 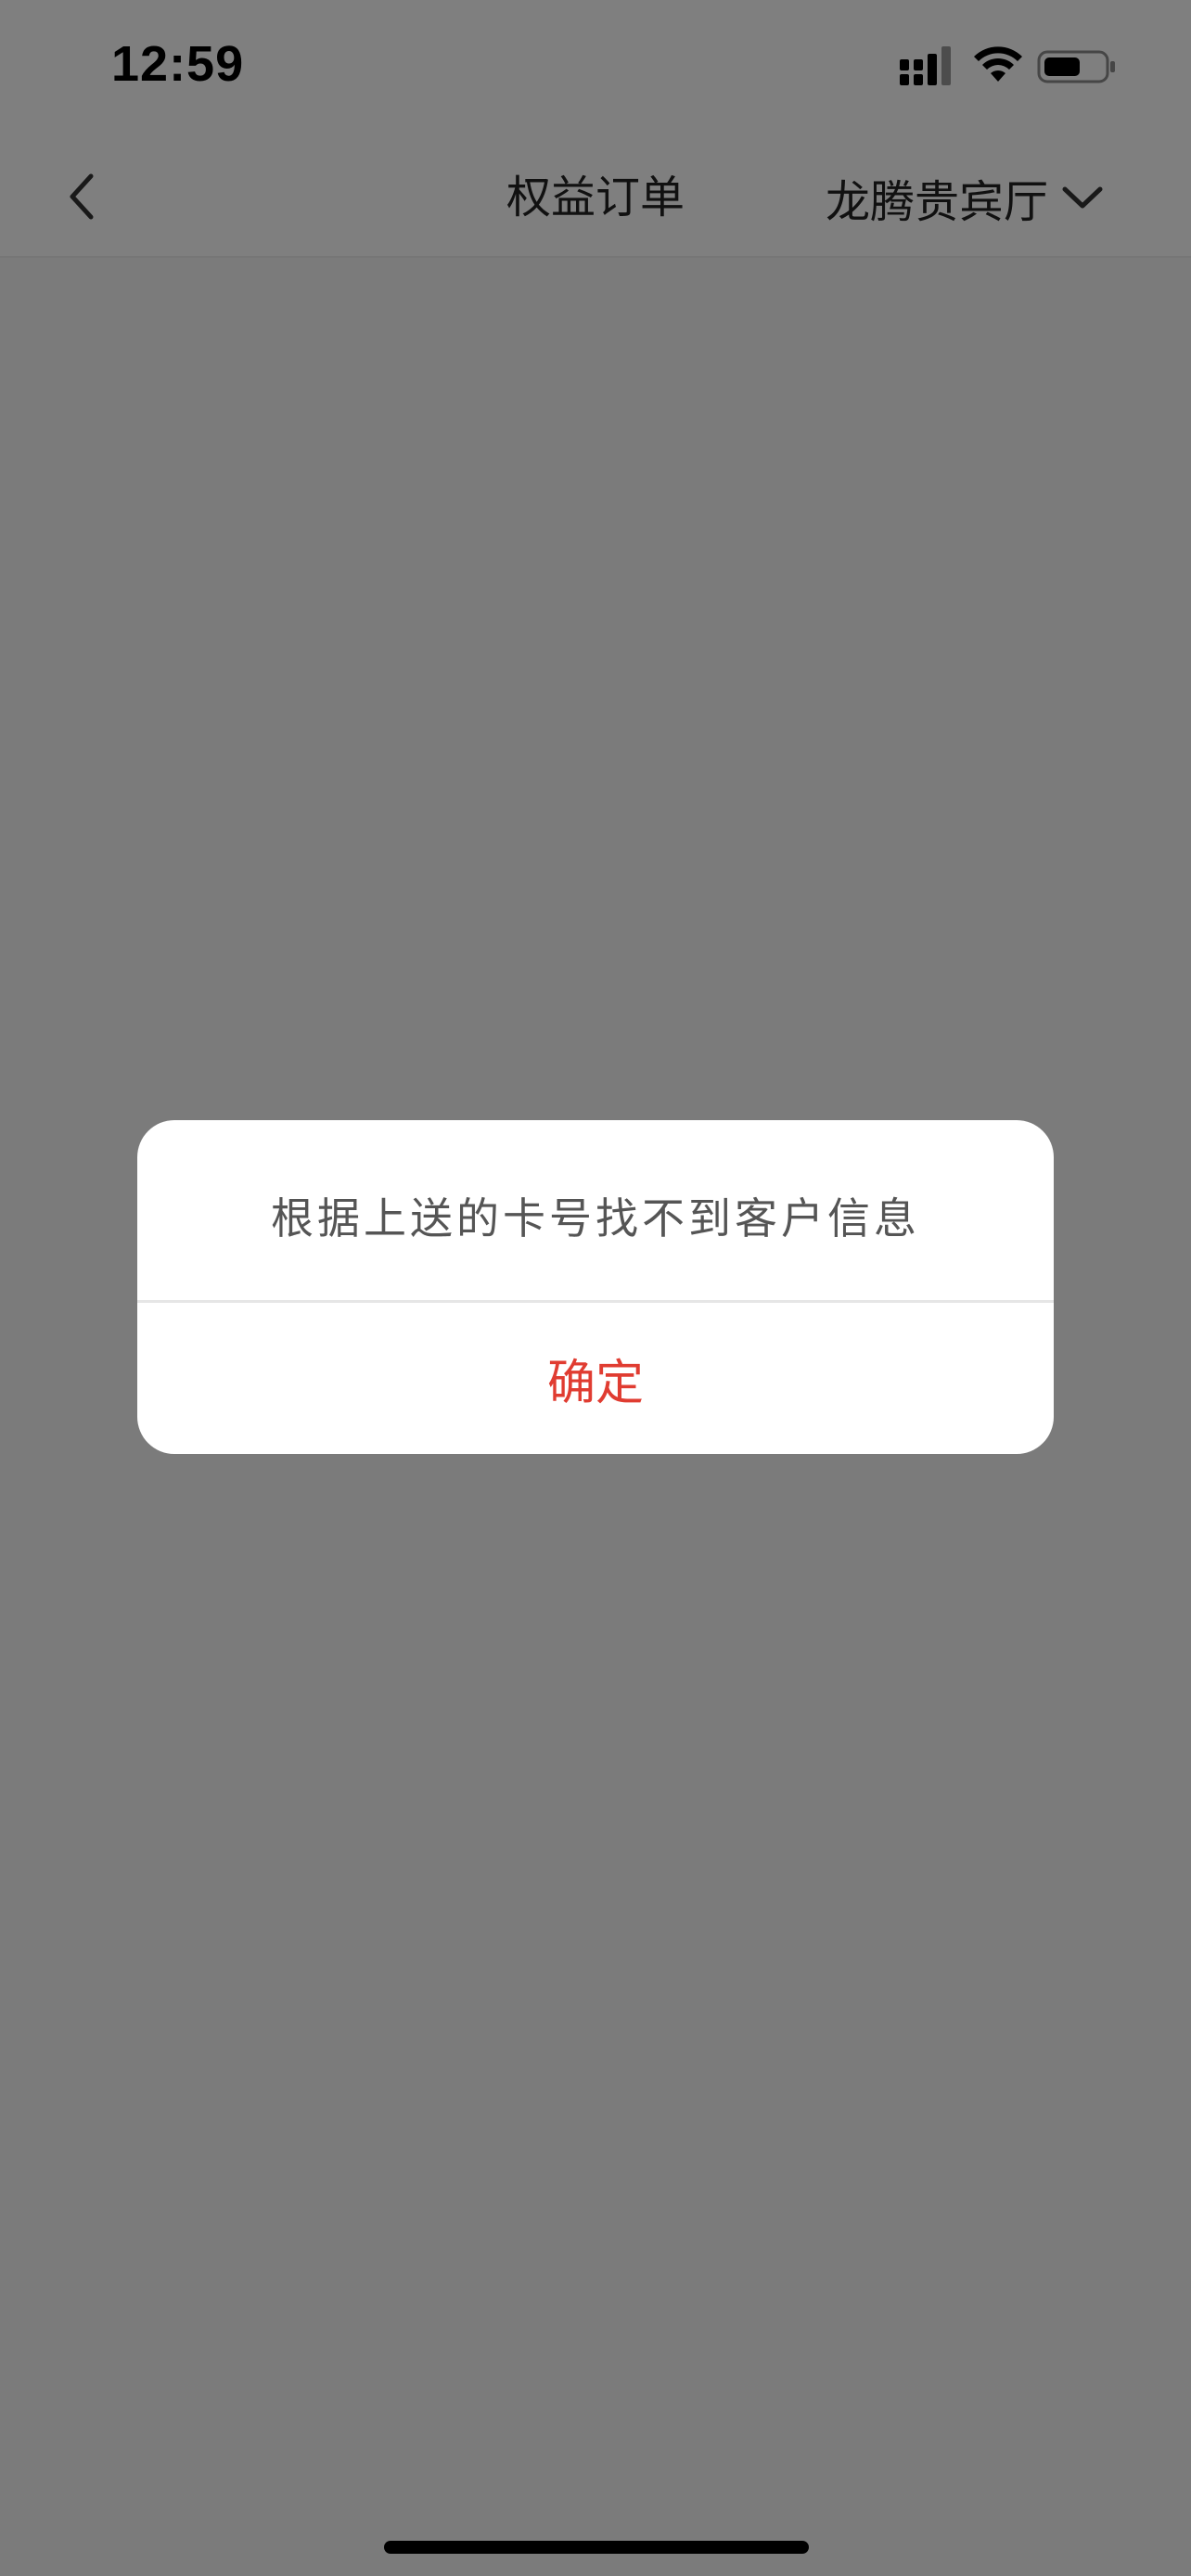 I want to click on confirm-button: 确定, so click(x=595, y=1378).